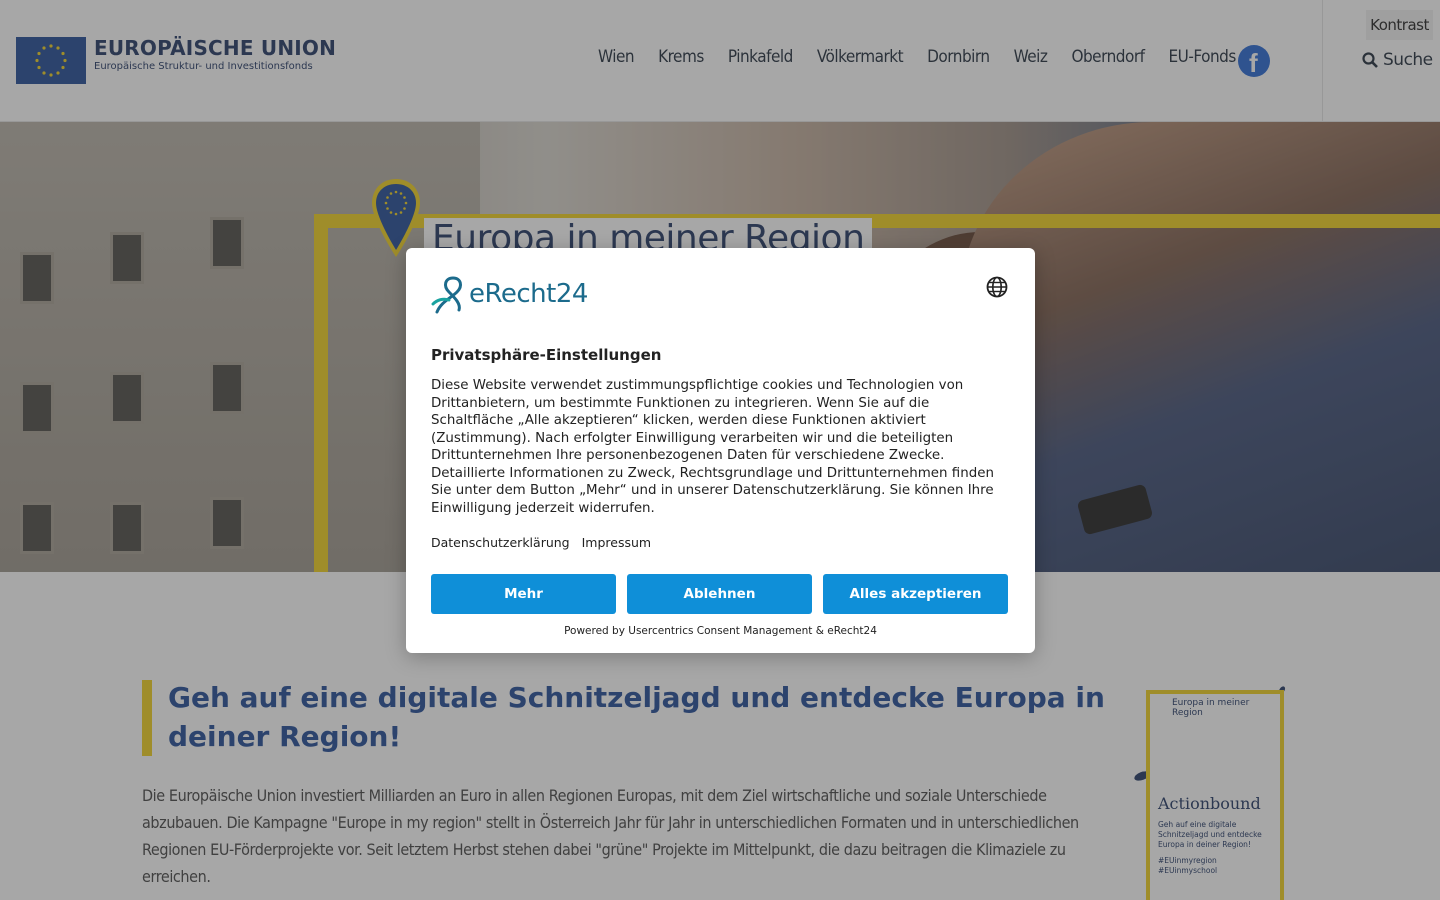 The height and width of the screenshot is (900, 1440). Describe the element at coordinates (528, 294) in the screenshot. I see `brand-name: eRecht24` at that location.